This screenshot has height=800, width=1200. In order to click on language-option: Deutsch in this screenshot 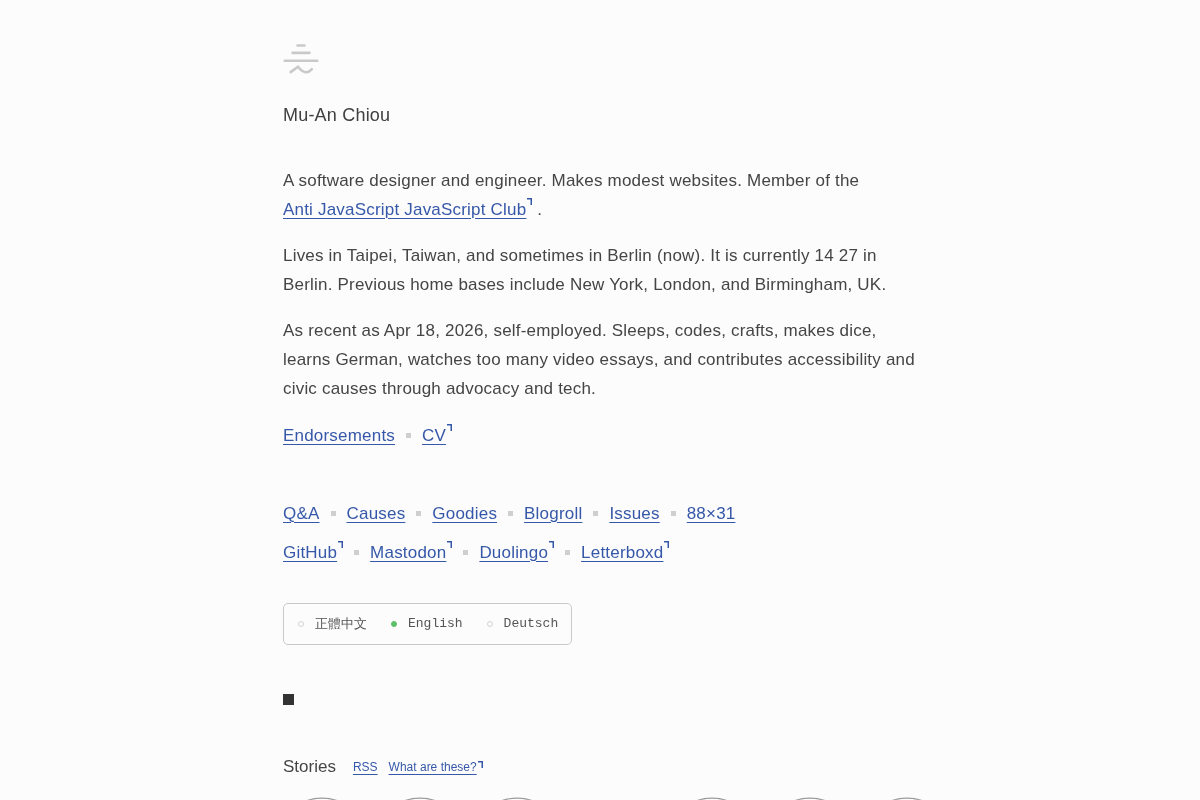, I will do `click(522, 624)`.